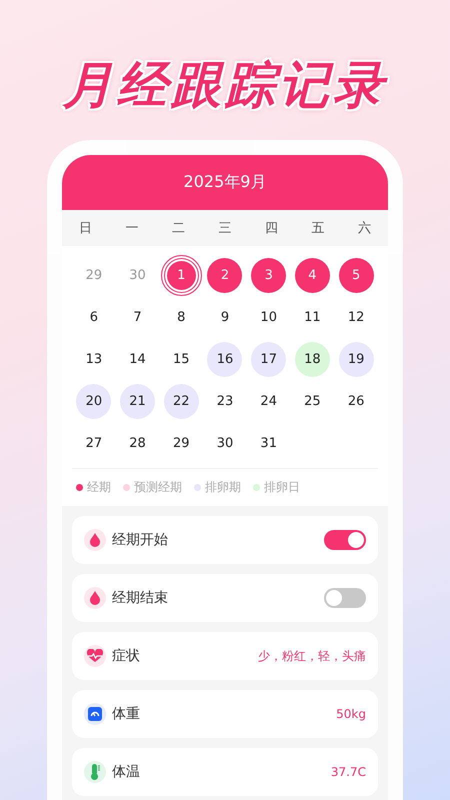 This screenshot has height=800, width=450. I want to click on heartbeat-icon, so click(95, 656).